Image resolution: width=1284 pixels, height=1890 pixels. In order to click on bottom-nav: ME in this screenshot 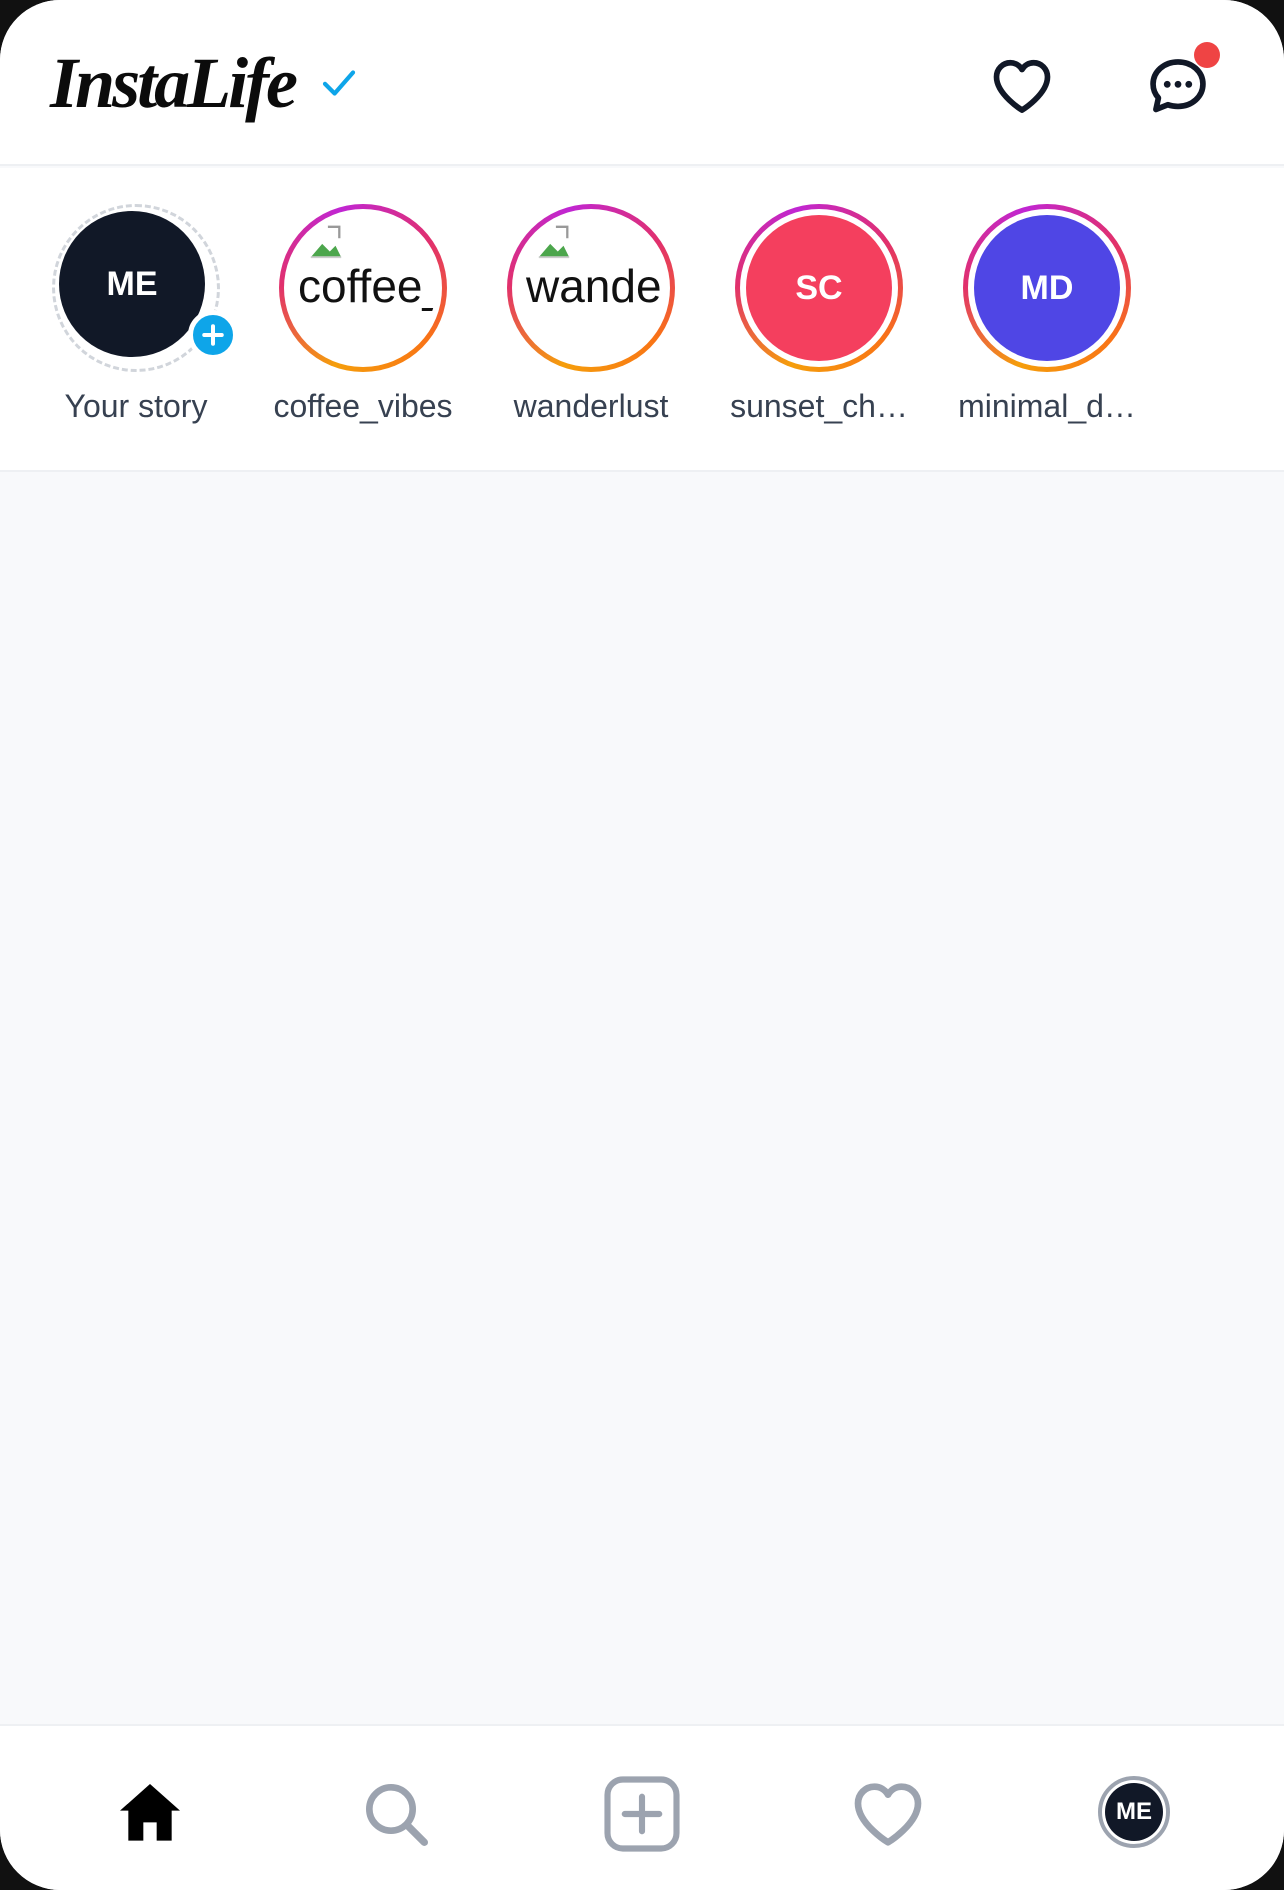, I will do `click(642, 1807)`.